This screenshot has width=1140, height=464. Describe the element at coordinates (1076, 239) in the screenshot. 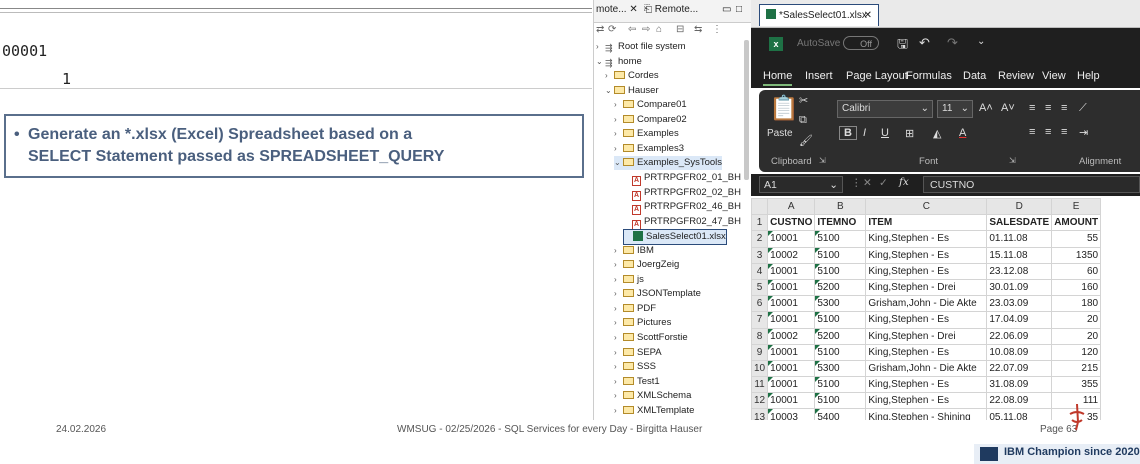

I see `cell: 55` at that location.